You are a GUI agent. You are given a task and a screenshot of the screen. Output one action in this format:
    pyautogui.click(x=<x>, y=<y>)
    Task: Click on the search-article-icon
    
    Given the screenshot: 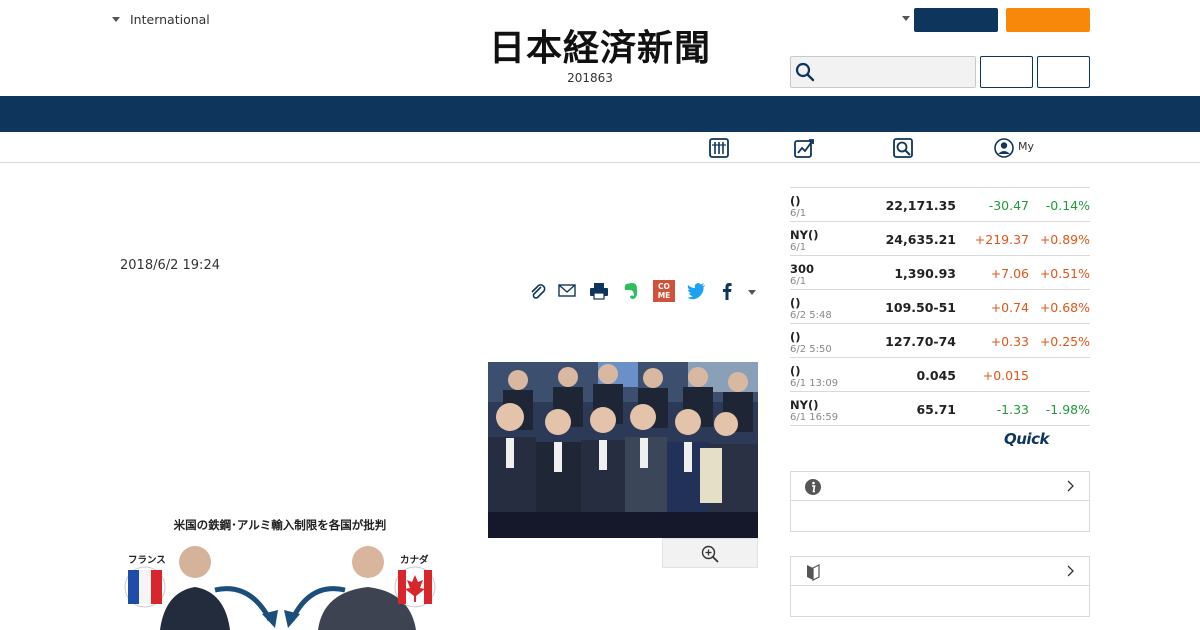 What is the action you would take?
    pyautogui.click(x=903, y=148)
    